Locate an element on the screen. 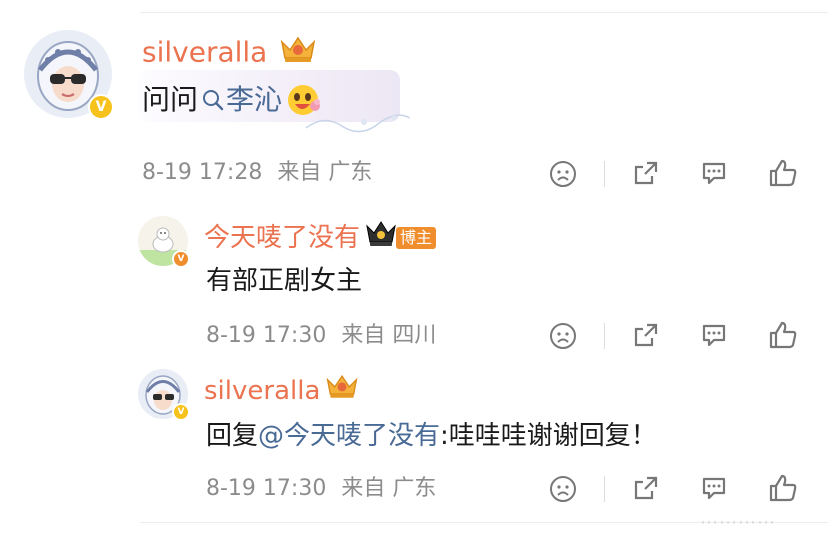  comment-meta: 8-19 17:30 来自 广东 is located at coordinates (321, 489).